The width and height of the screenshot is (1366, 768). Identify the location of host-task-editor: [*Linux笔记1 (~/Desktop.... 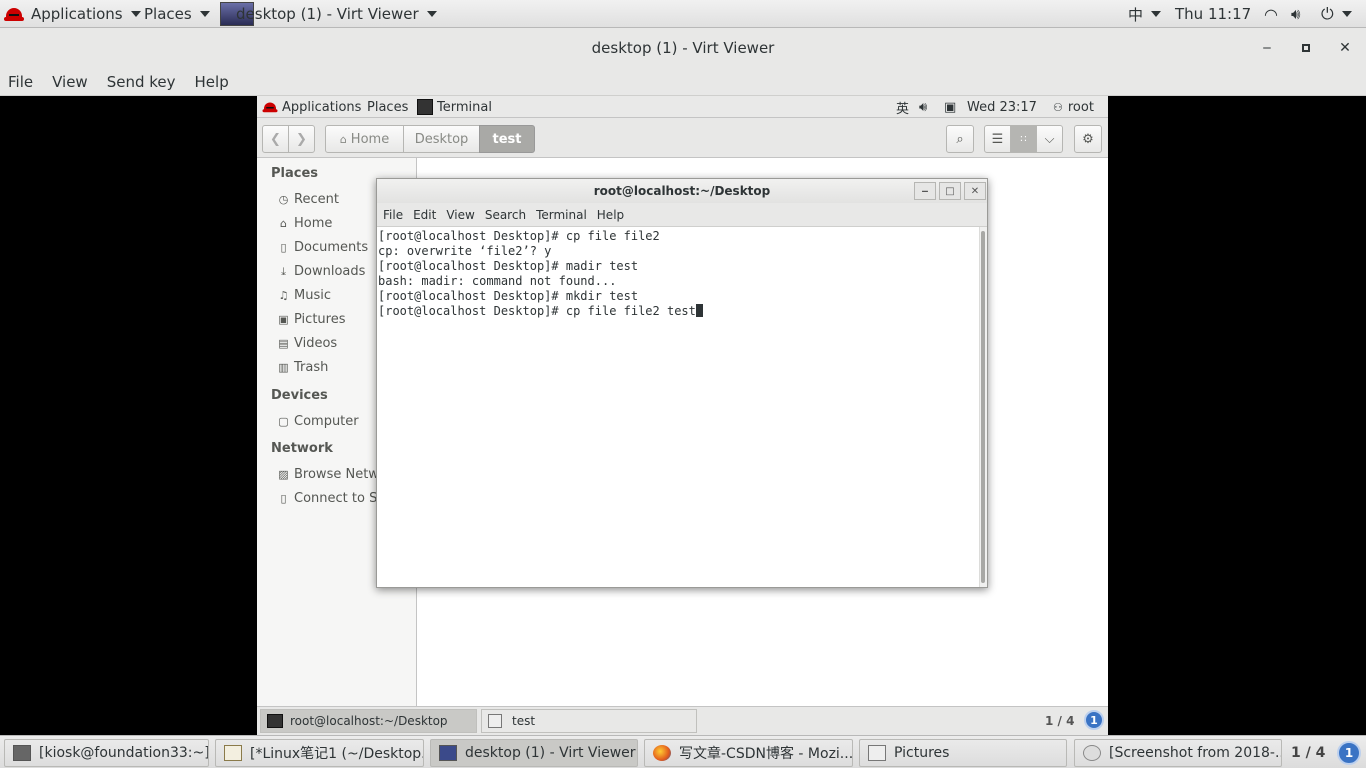
(319, 753).